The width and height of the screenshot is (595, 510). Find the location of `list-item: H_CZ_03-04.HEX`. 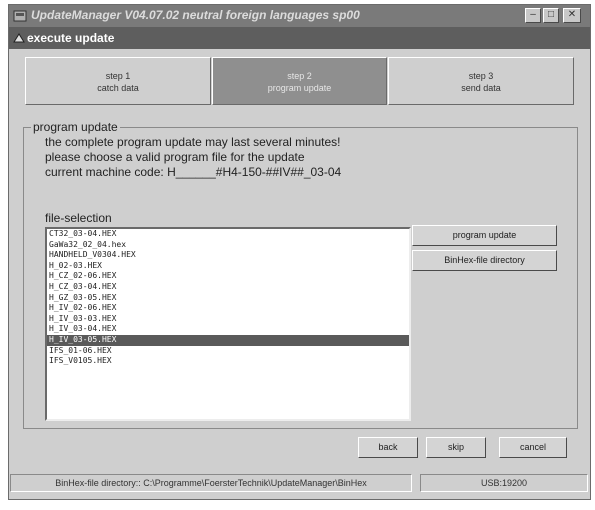

list-item: H_CZ_03-04.HEX is located at coordinates (228, 287).